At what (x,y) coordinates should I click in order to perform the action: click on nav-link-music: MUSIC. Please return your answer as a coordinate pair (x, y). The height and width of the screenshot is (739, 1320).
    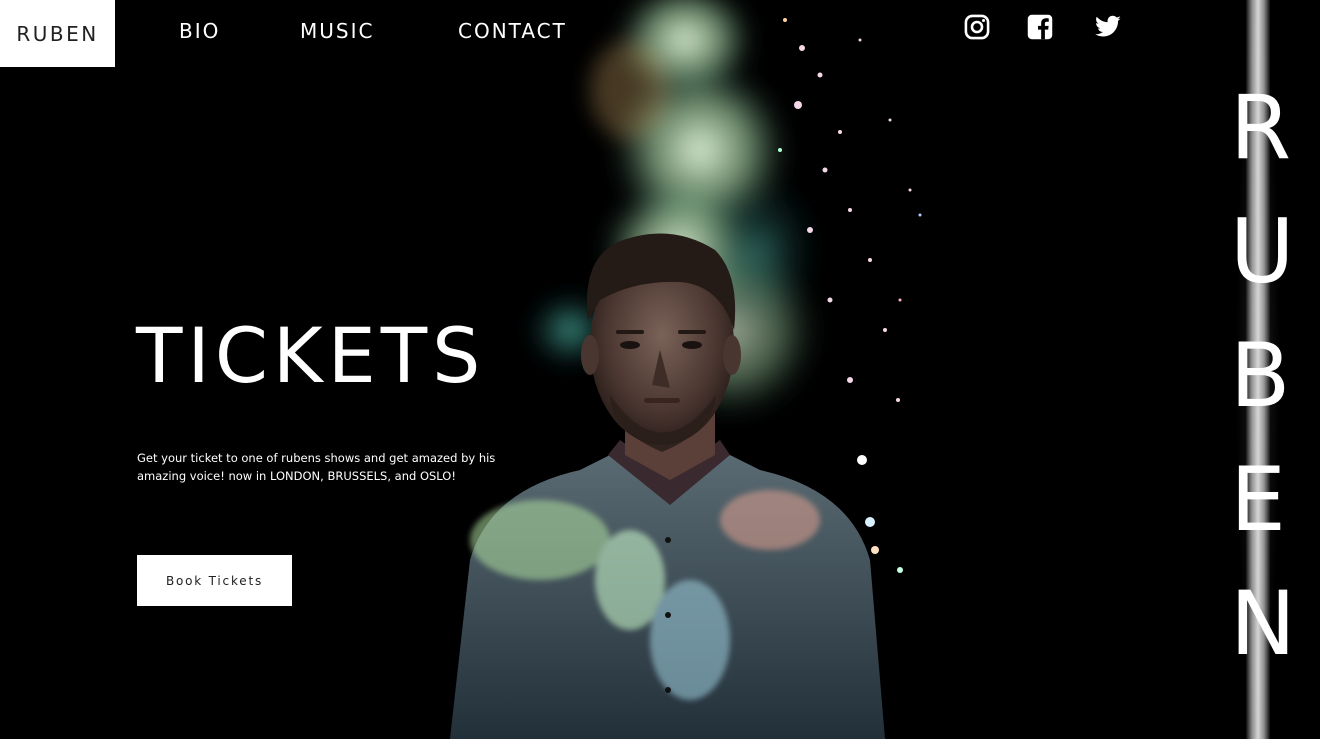
    Looking at the image, I should click on (337, 31).